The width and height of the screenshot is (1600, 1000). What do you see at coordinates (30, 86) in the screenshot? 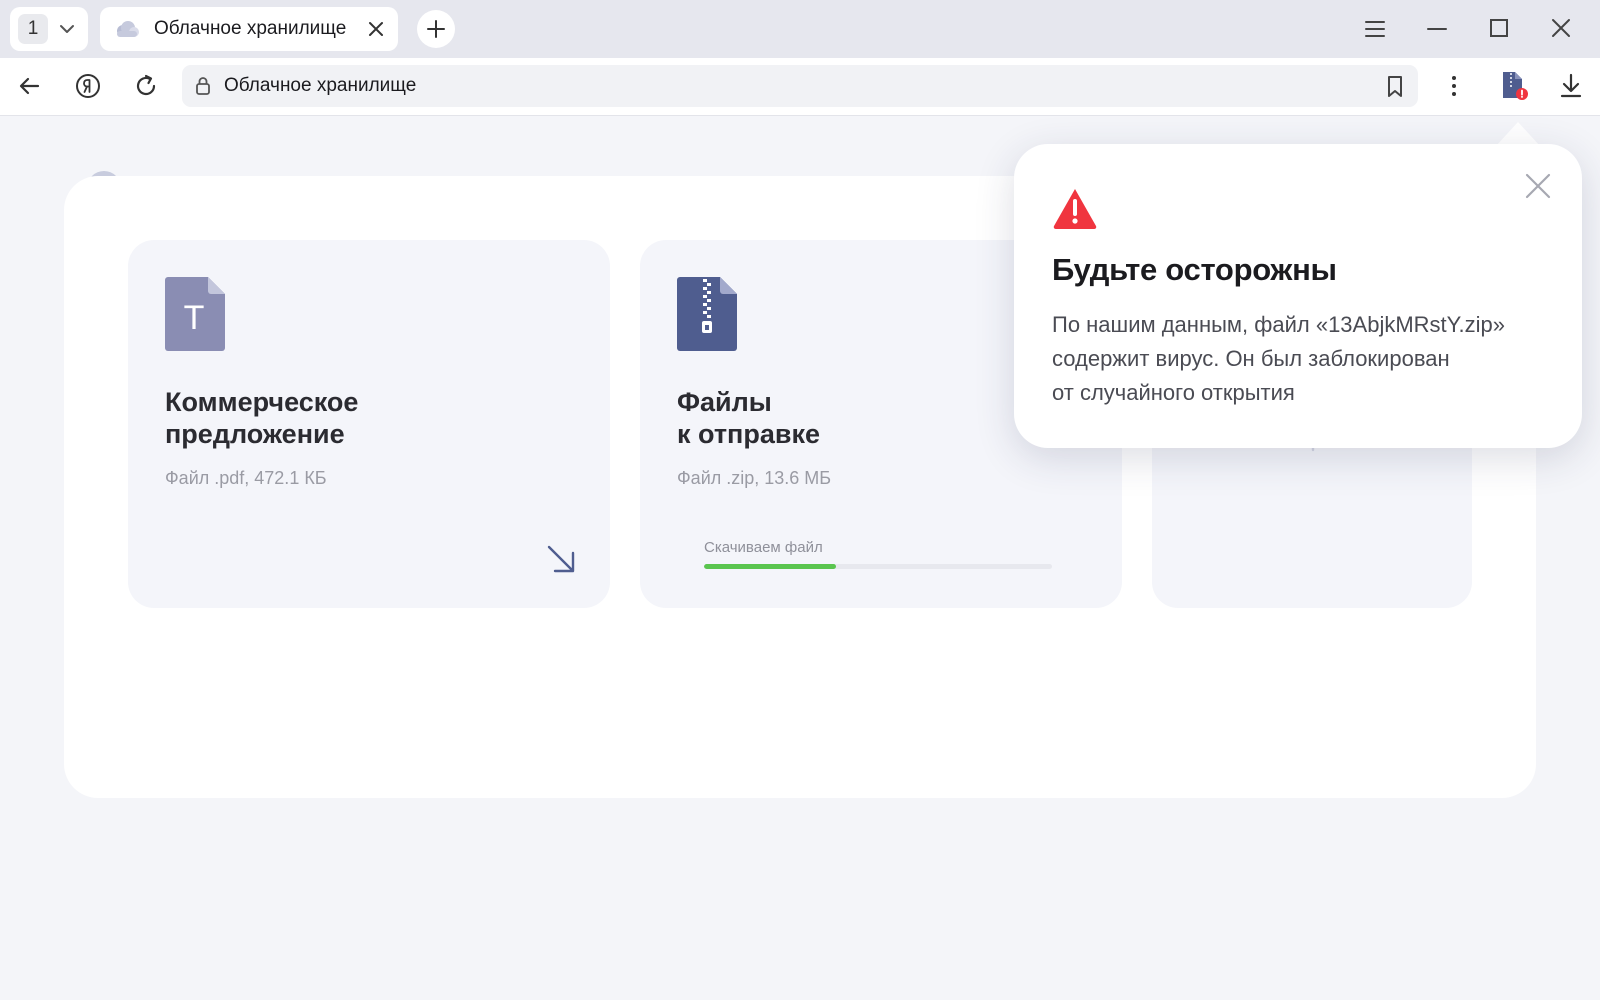
I see `back-icon` at bounding box center [30, 86].